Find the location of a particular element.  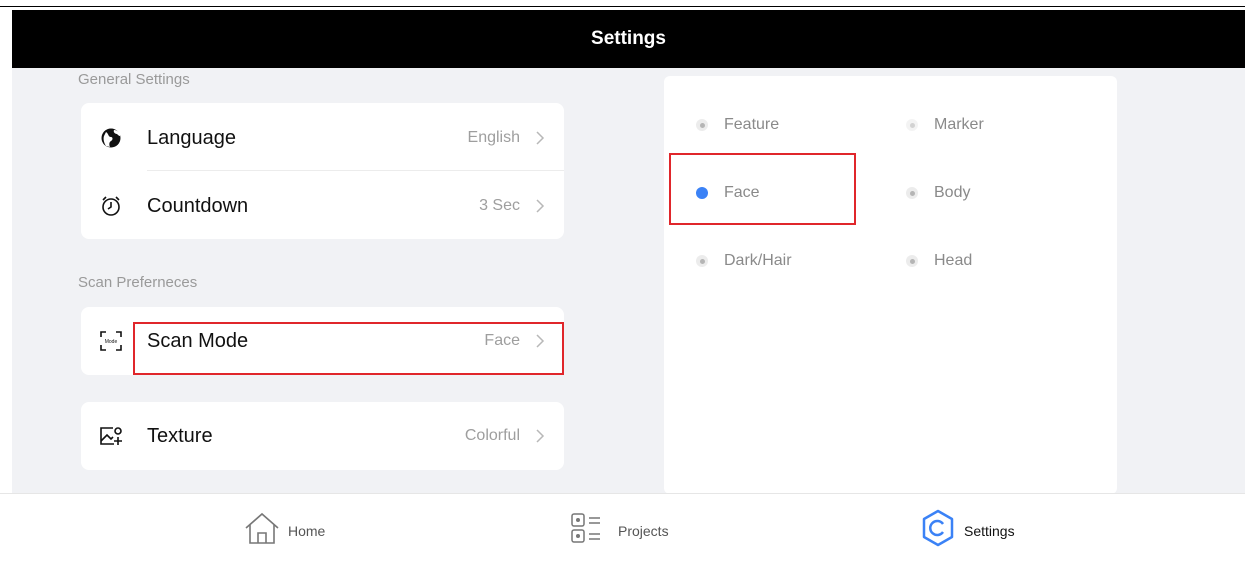

texture-row: Texture Colorful is located at coordinates (322, 436).